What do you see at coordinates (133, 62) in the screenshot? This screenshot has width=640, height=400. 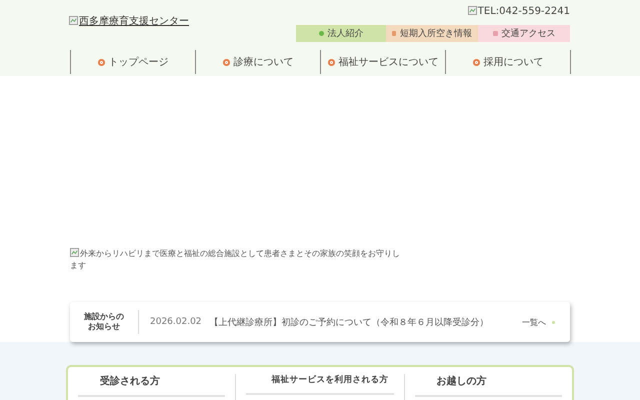 I see `nav-item: トップページ` at bounding box center [133, 62].